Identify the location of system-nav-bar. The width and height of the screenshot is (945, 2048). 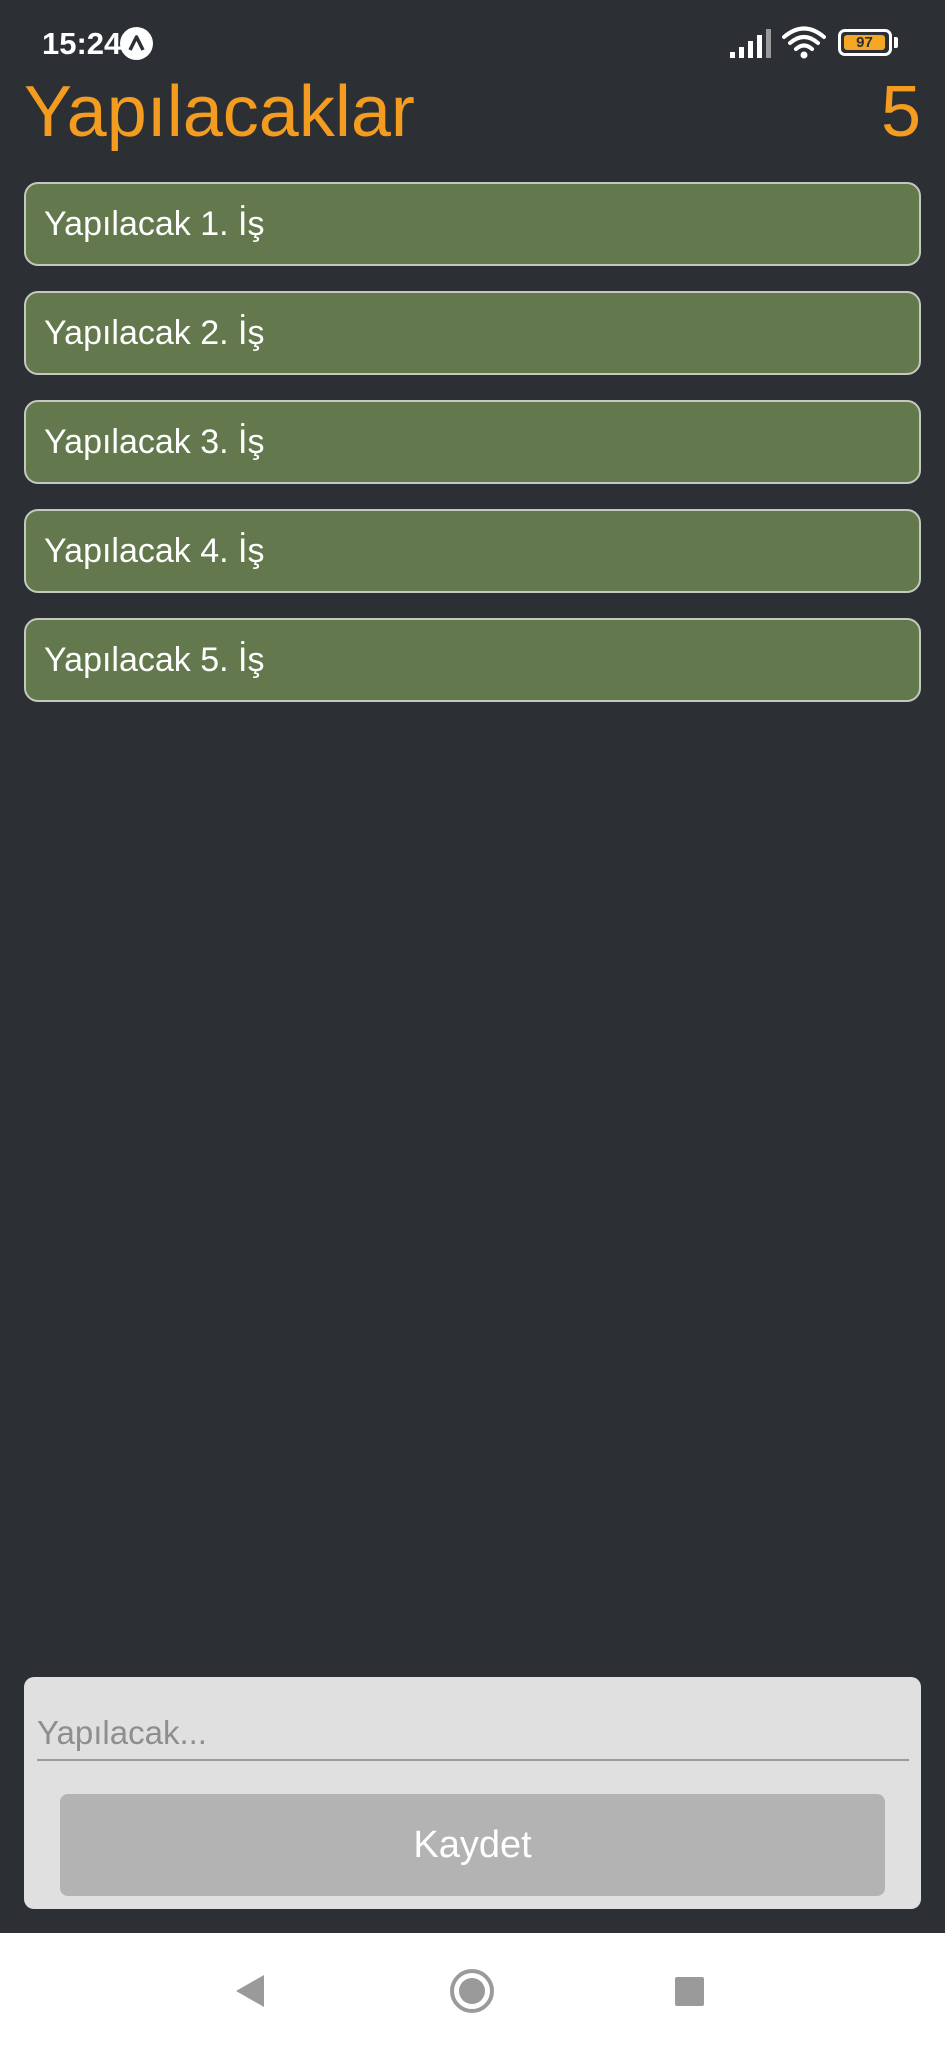
(472, 1990).